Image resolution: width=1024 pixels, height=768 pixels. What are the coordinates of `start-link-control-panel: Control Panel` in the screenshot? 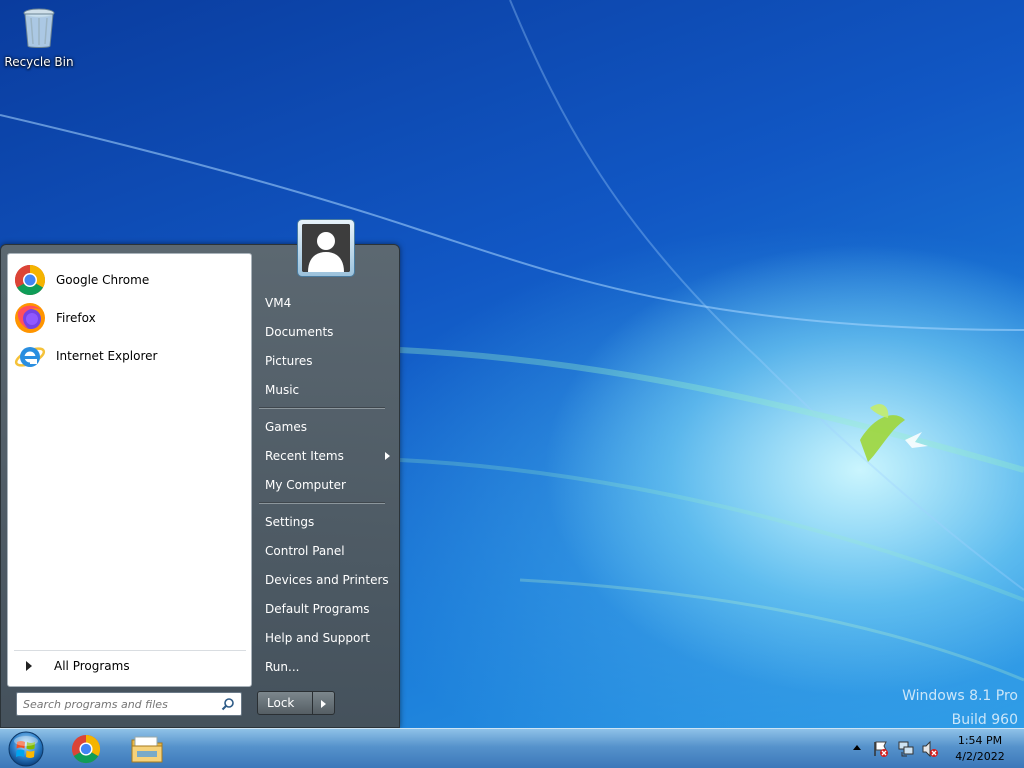 It's located at (330, 551).